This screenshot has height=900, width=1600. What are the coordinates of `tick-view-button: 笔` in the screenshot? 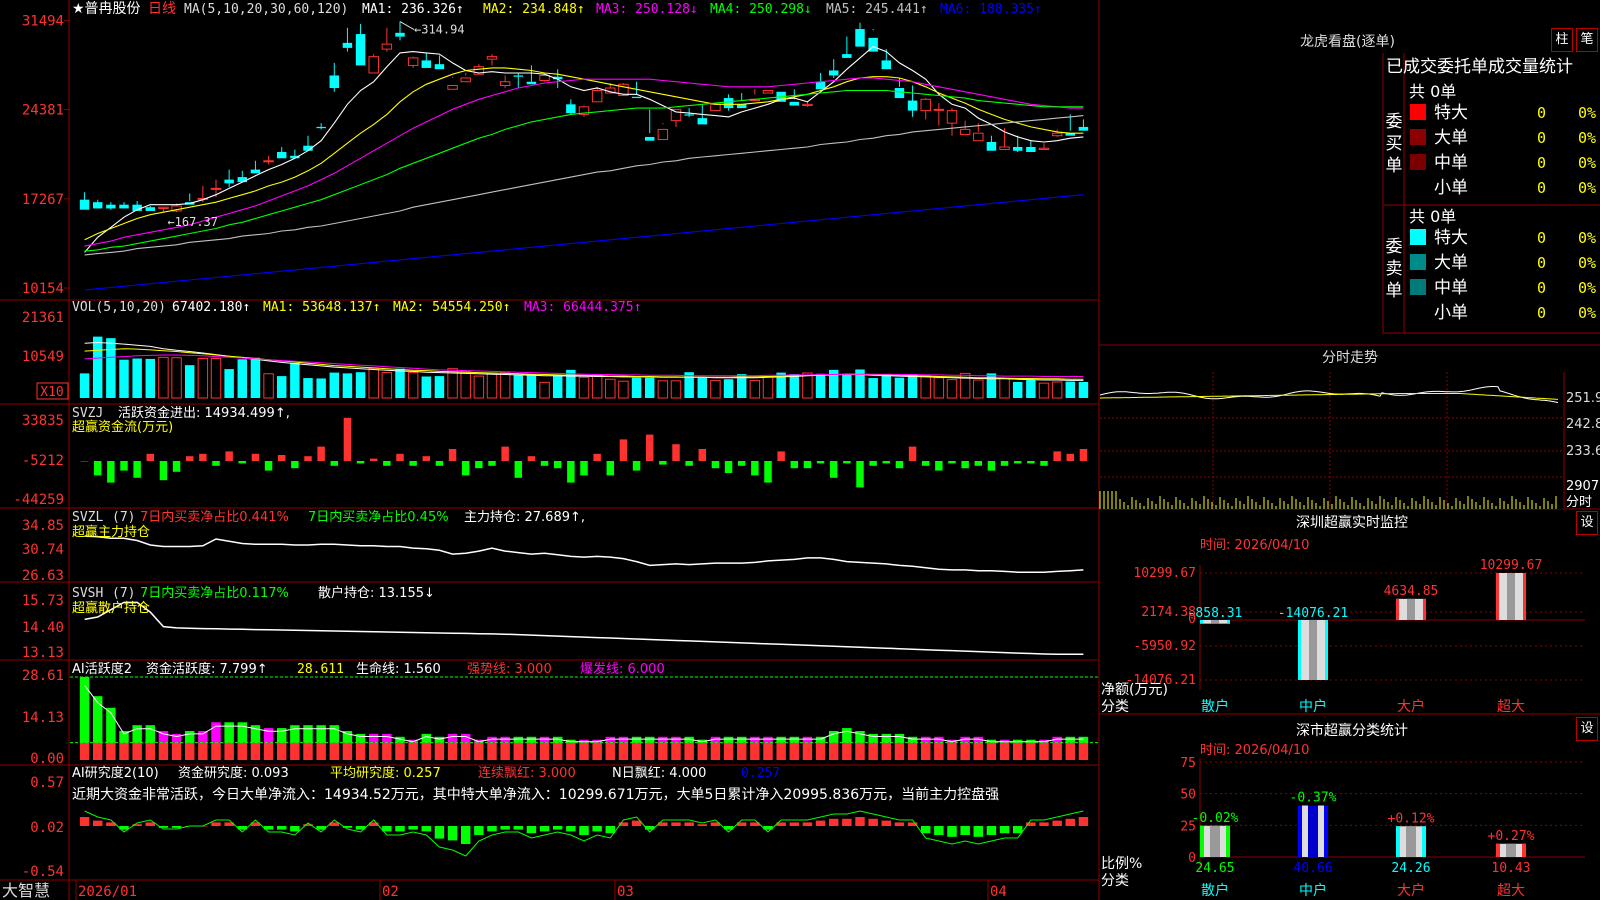 It's located at (1587, 40).